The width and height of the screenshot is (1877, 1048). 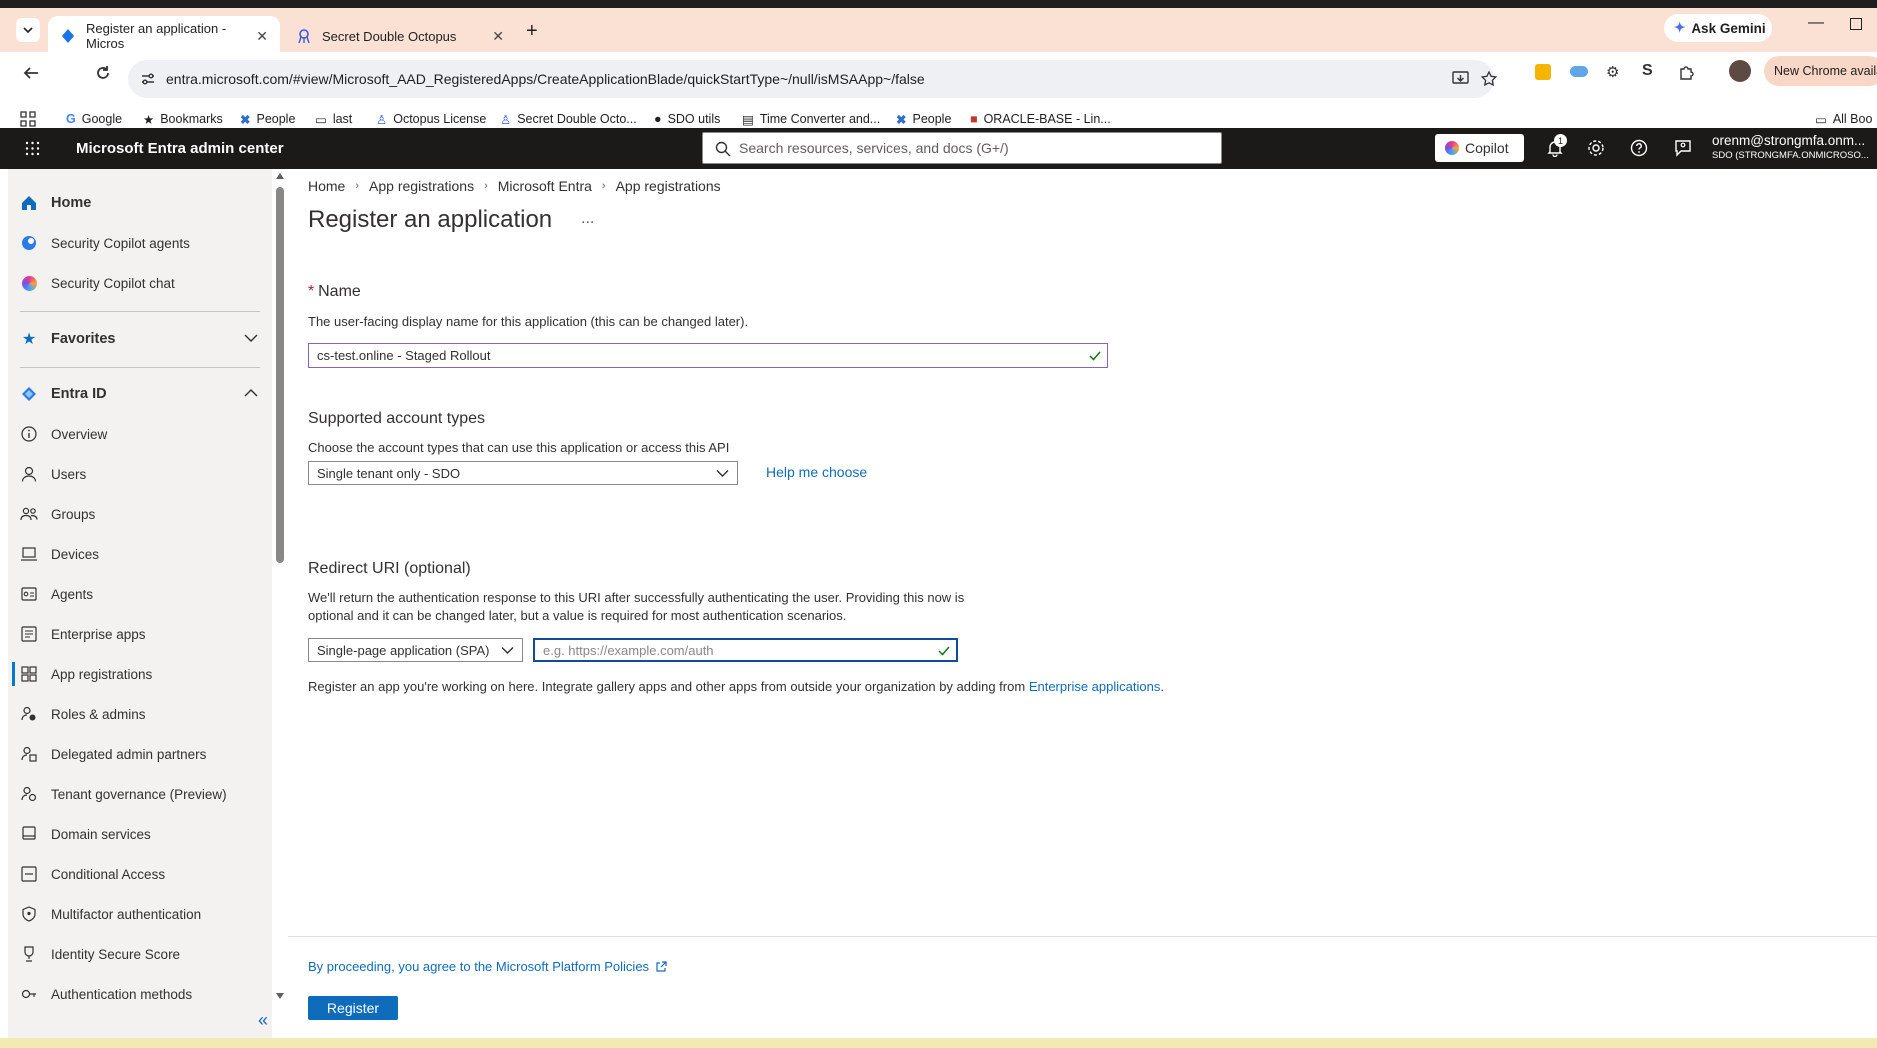 What do you see at coordinates (140, 339) in the screenshot?
I see `sidebar-section-favorites: ★ Favorites` at bounding box center [140, 339].